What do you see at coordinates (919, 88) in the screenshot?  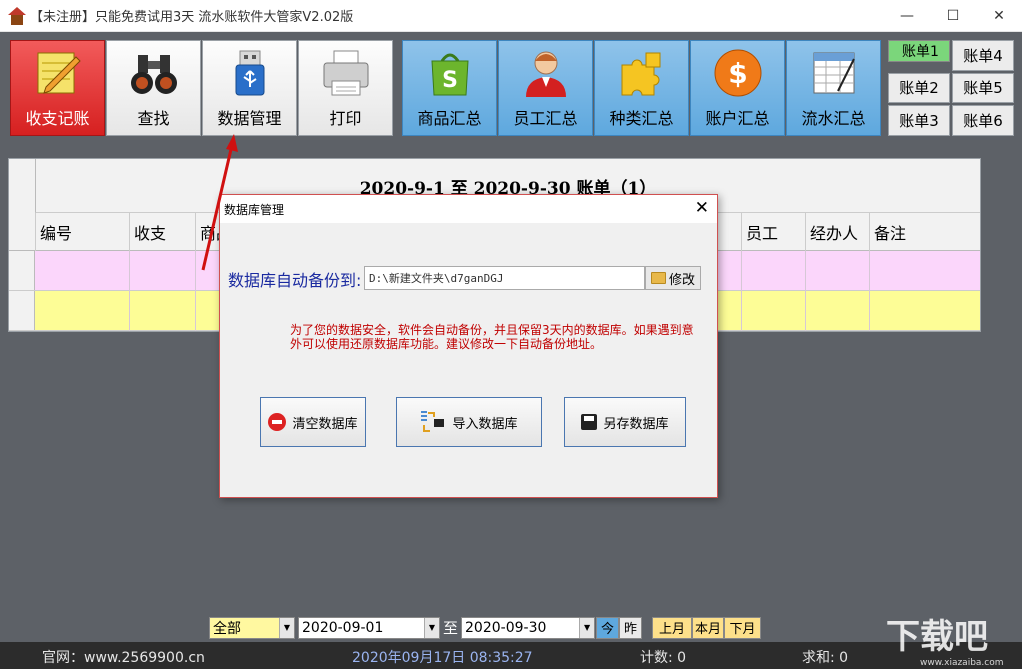 I see `account-button-2: 账单2` at bounding box center [919, 88].